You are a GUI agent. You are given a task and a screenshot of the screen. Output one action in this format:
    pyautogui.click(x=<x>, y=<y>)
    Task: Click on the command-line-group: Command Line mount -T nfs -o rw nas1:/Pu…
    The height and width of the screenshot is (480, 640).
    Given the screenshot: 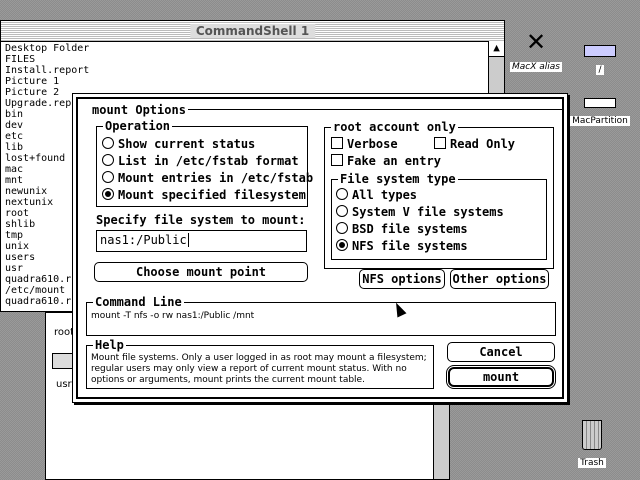 What is the action you would take?
    pyautogui.click(x=321, y=315)
    